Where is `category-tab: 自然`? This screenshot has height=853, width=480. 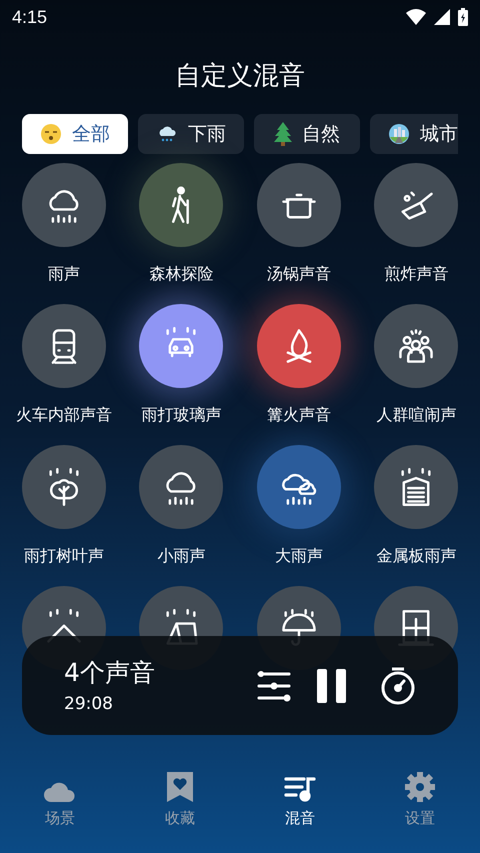
category-tab: 自然 is located at coordinates (307, 134).